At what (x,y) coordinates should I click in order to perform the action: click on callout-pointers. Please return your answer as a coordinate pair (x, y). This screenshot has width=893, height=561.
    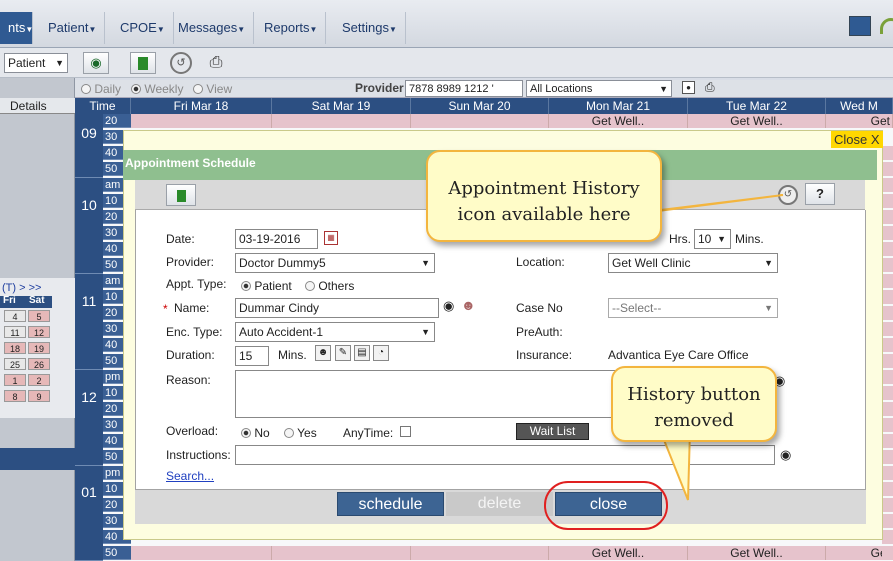
    Looking at the image, I should click on (701, 347).